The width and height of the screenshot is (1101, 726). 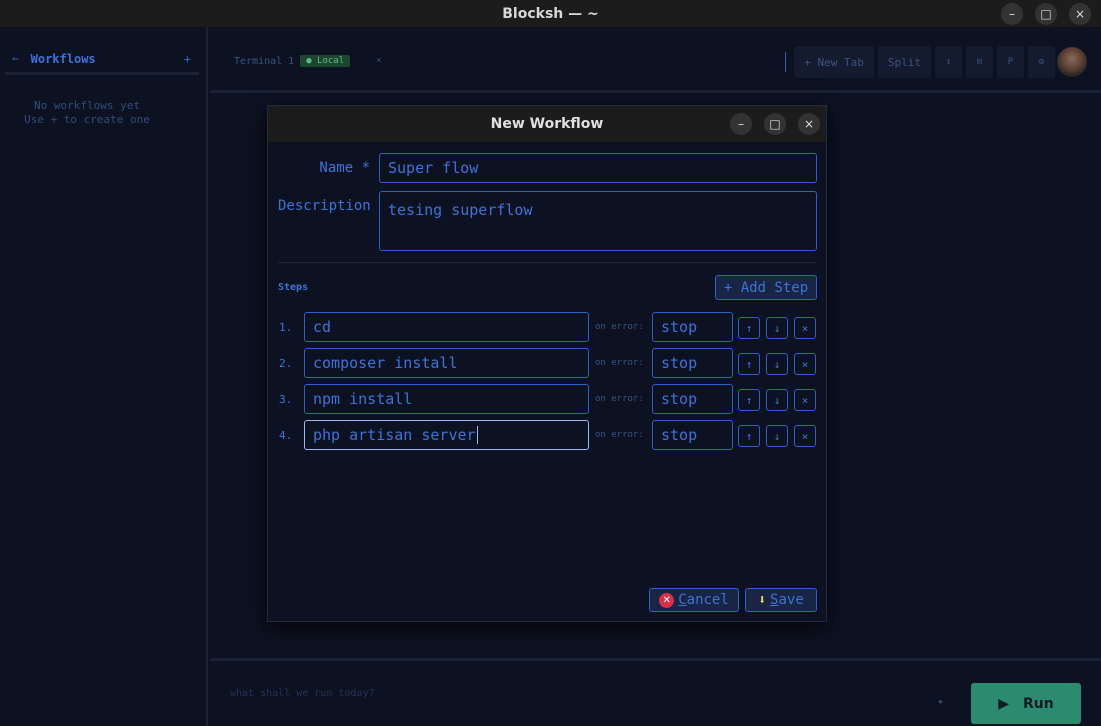 I want to click on window-maximize-button: □, so click(x=1046, y=14).